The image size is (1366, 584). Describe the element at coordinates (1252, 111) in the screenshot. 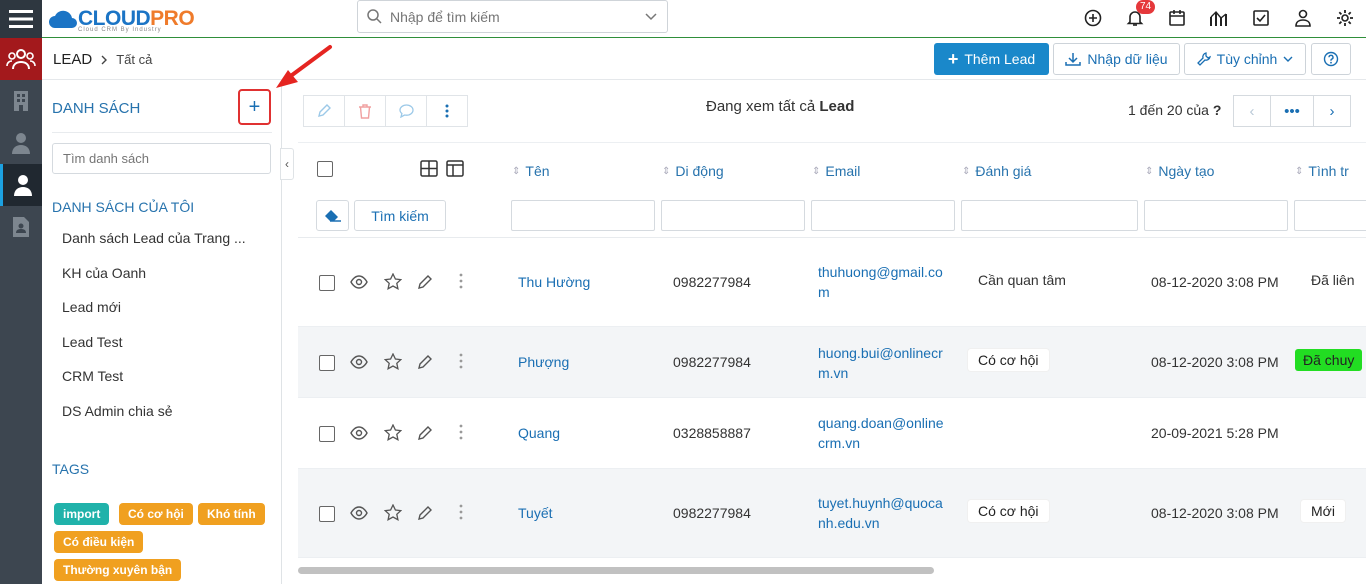

I see `prev-page-button: ‹` at that location.